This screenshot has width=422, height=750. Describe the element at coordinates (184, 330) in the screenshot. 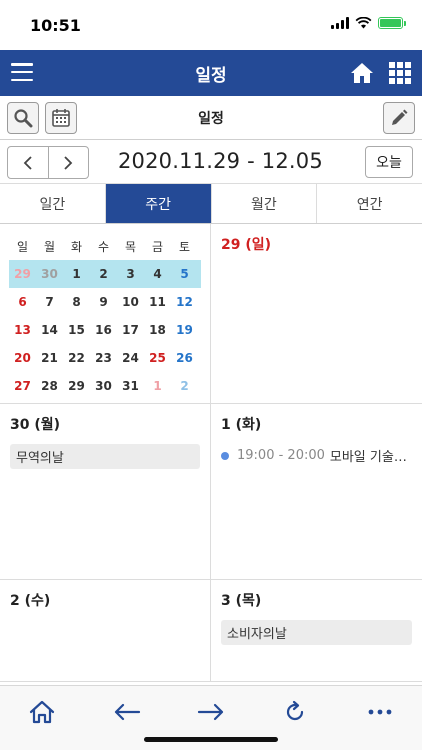

I see `calendar-day: 19` at that location.